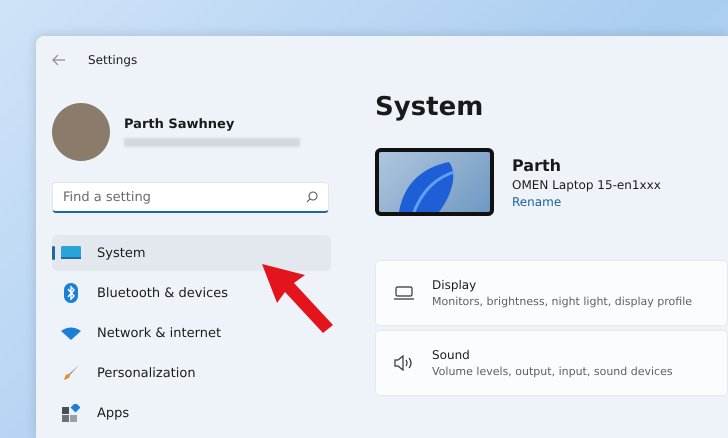 The image size is (728, 438). Describe the element at coordinates (162, 293) in the screenshot. I see `nav-label: Bluetooth & devices` at that location.